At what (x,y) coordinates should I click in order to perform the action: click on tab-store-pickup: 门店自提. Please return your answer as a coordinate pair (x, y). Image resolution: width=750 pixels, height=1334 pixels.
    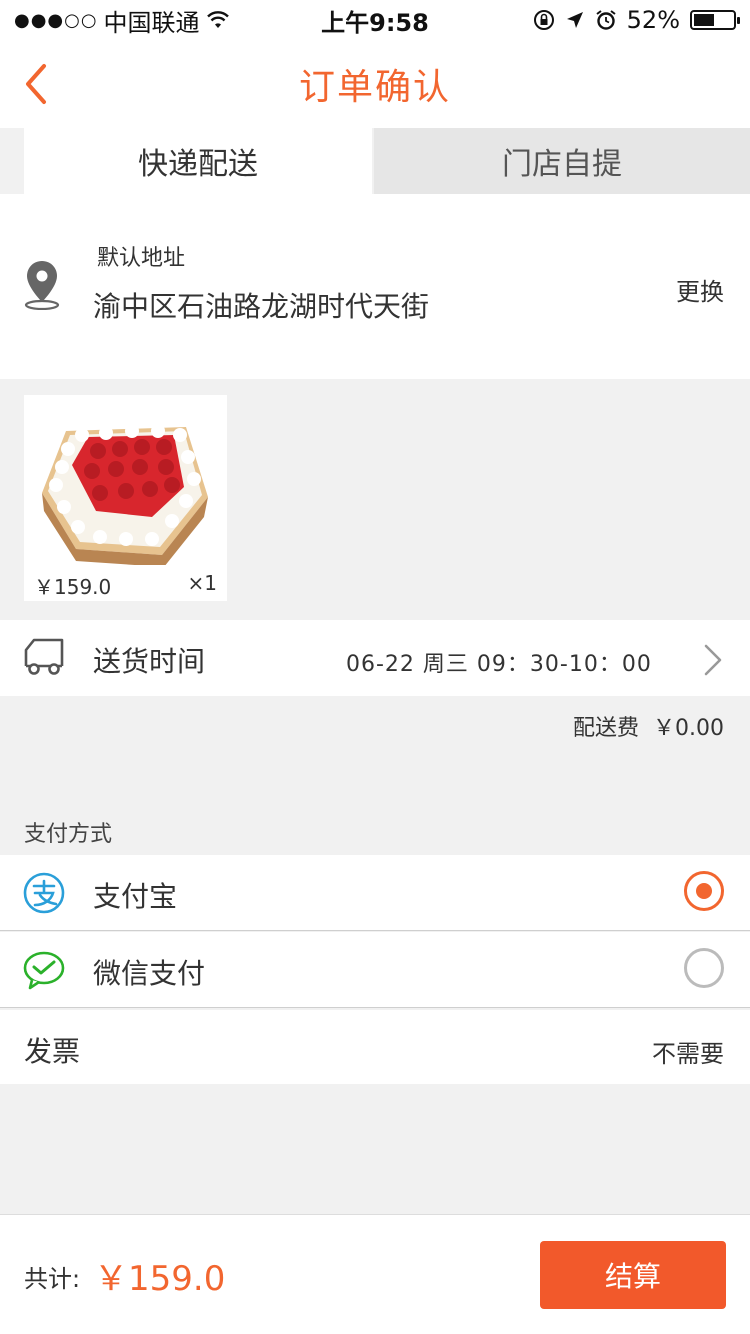
    Looking at the image, I should click on (562, 161).